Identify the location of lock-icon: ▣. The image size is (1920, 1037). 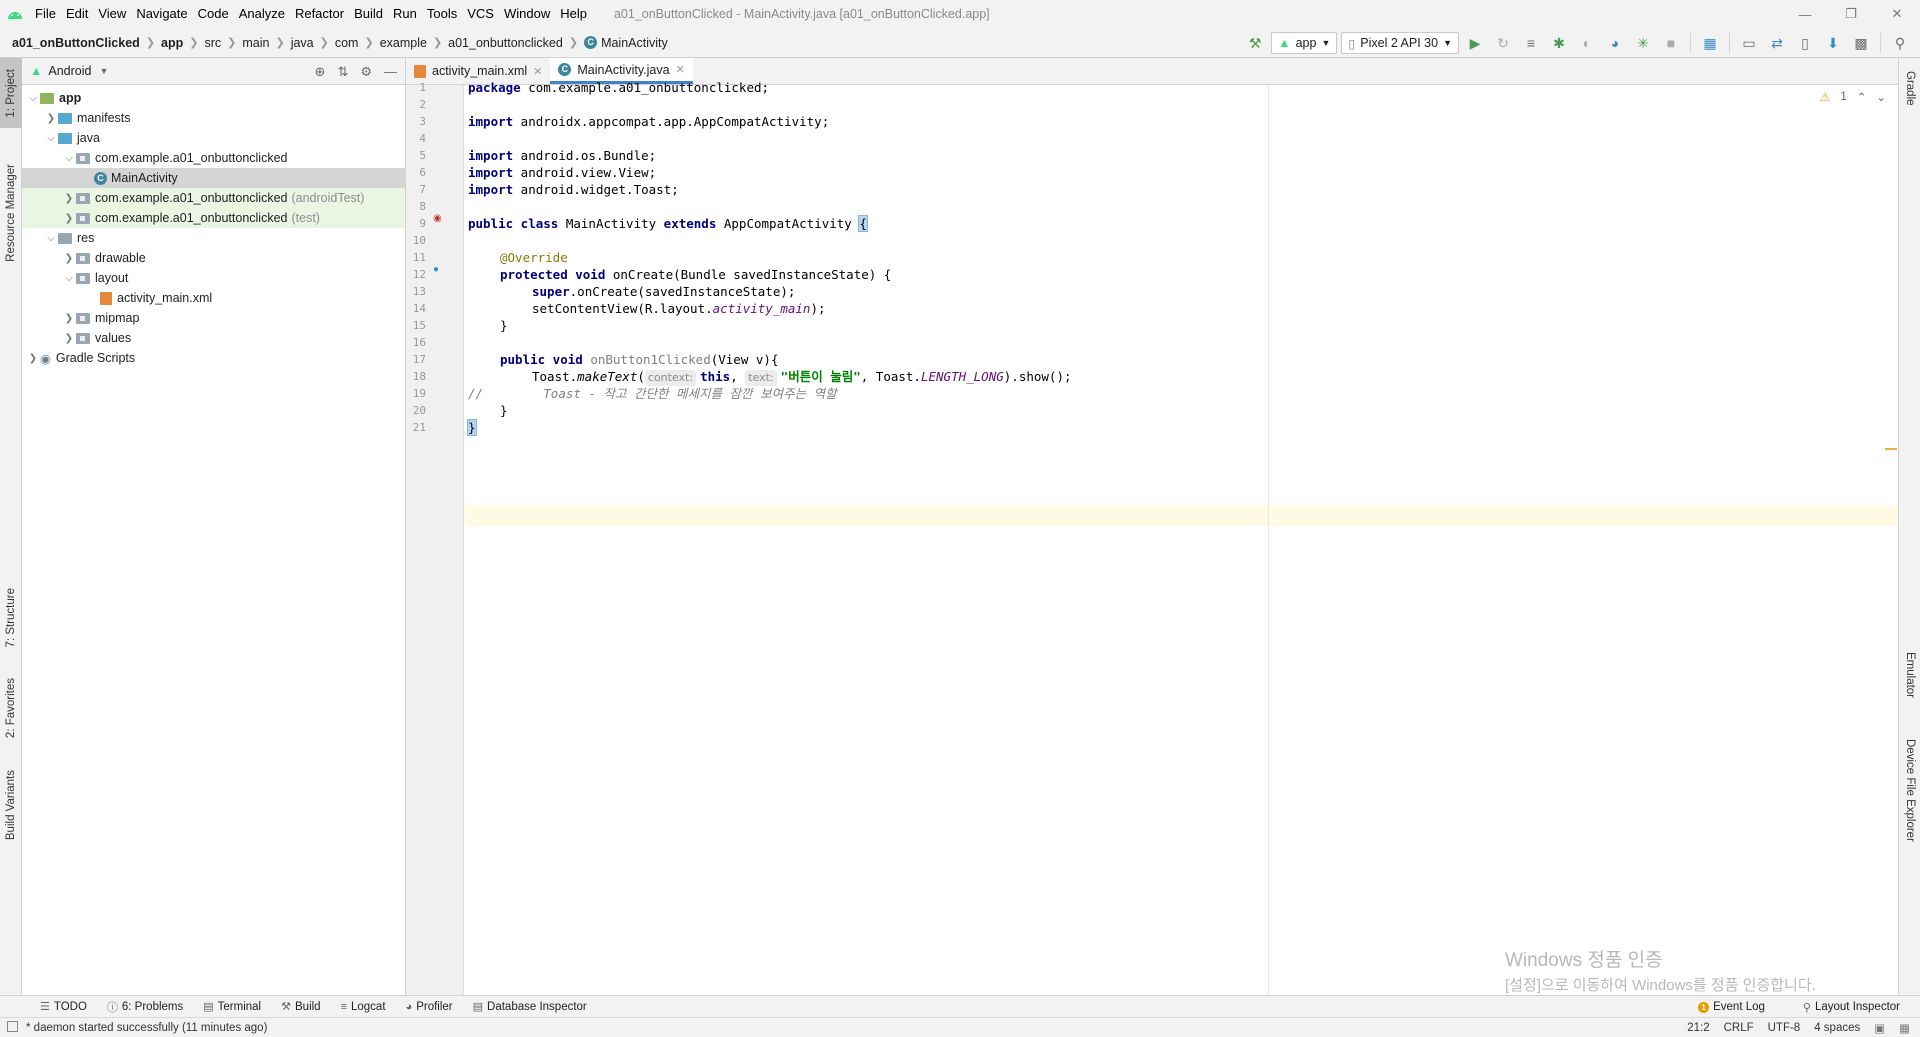
(1879, 1028).